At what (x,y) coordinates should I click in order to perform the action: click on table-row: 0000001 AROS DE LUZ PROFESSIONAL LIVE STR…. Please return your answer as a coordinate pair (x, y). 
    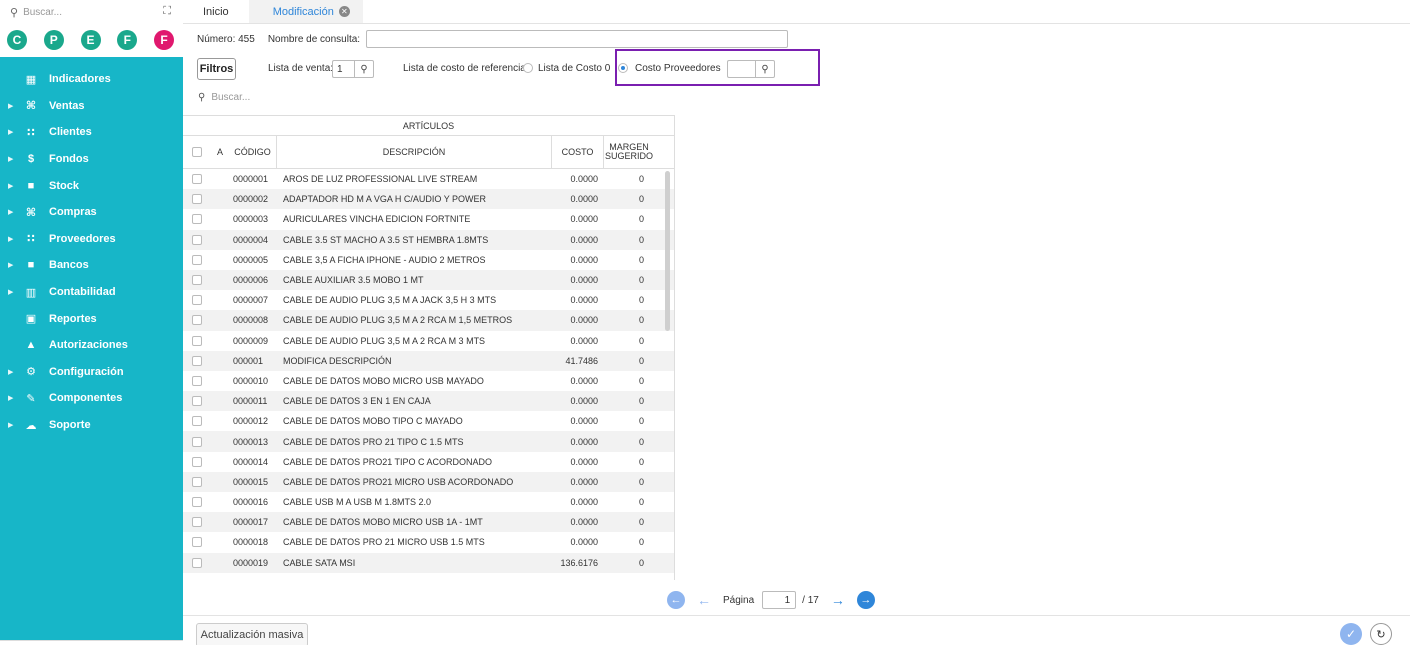
    Looking at the image, I should click on (428, 179).